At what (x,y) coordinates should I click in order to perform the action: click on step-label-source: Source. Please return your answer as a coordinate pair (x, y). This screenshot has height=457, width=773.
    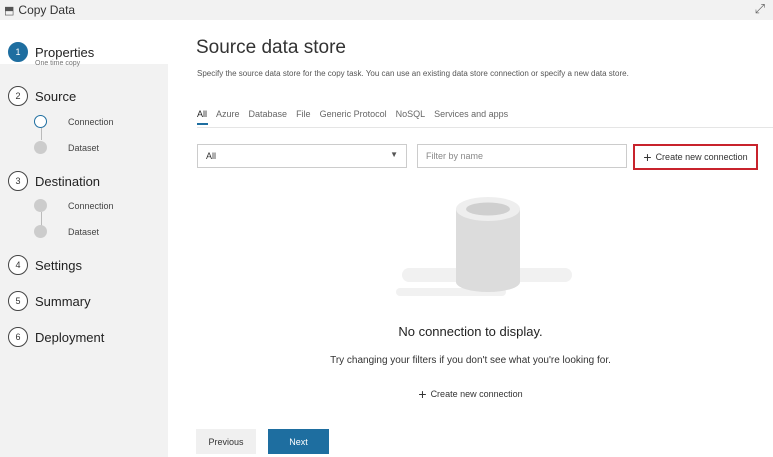
    Looking at the image, I should click on (56, 96).